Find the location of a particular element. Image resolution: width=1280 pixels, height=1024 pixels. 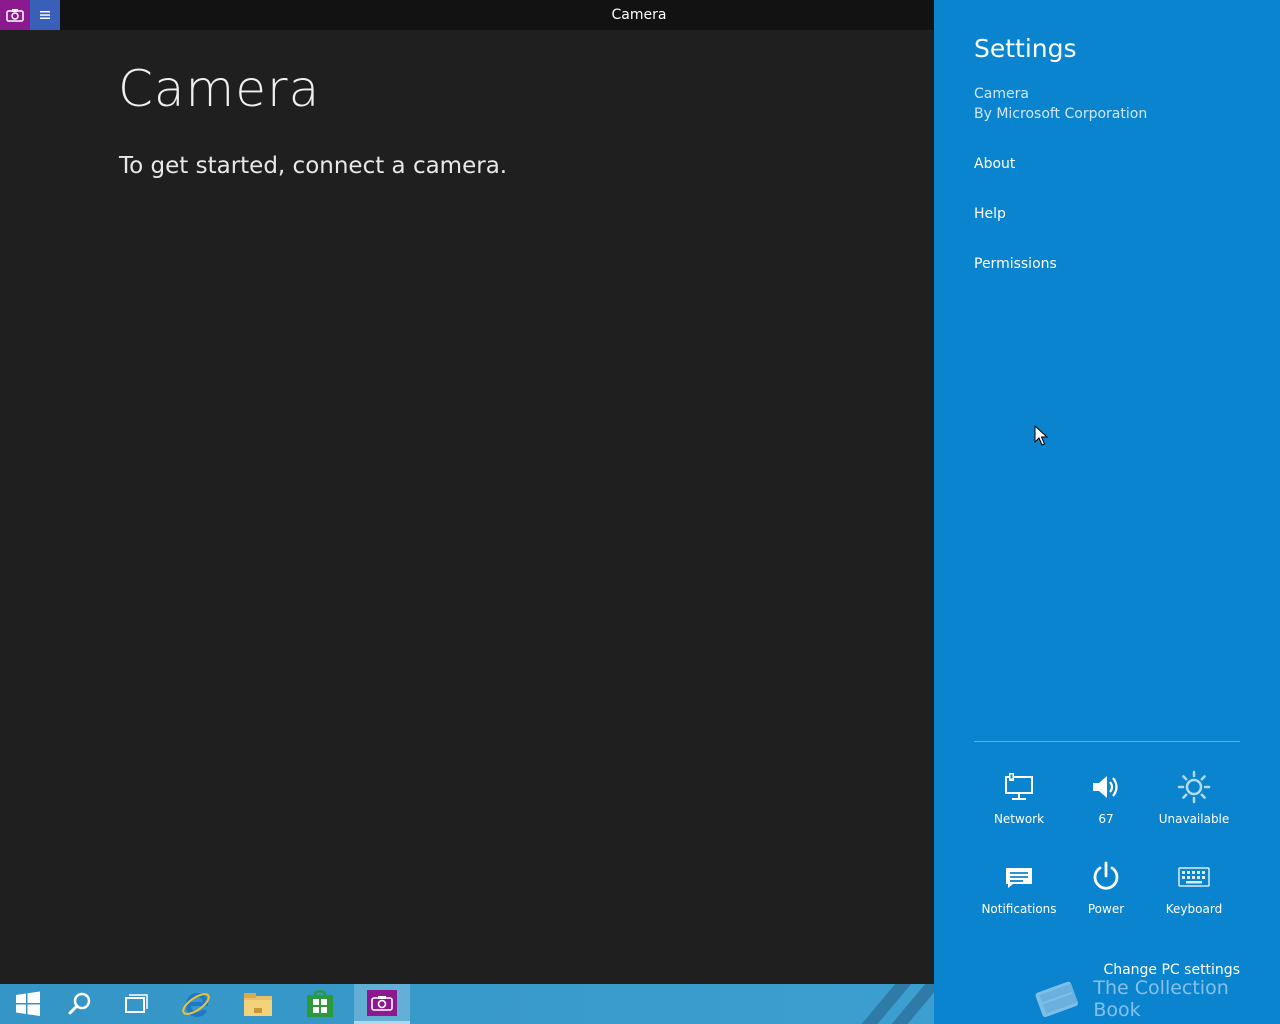

internet-explorer-button is located at coordinates (196, 1004).